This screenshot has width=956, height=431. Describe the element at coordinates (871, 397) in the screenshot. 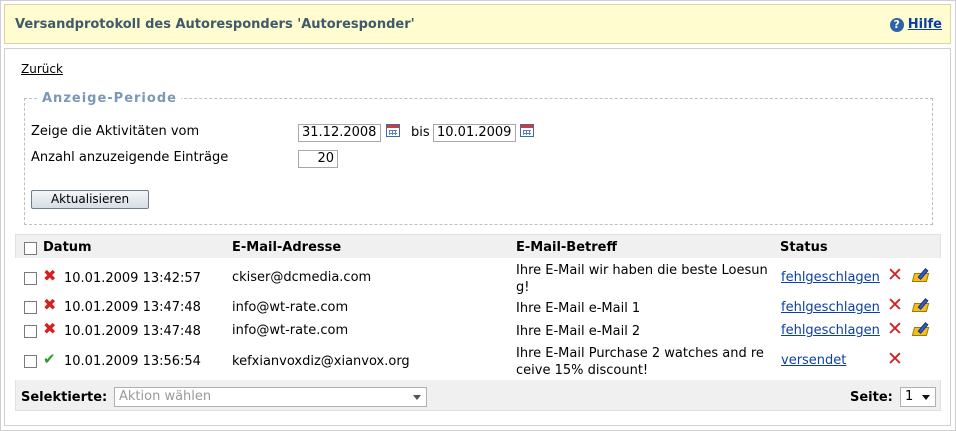

I see `page-label: Seite:` at that location.